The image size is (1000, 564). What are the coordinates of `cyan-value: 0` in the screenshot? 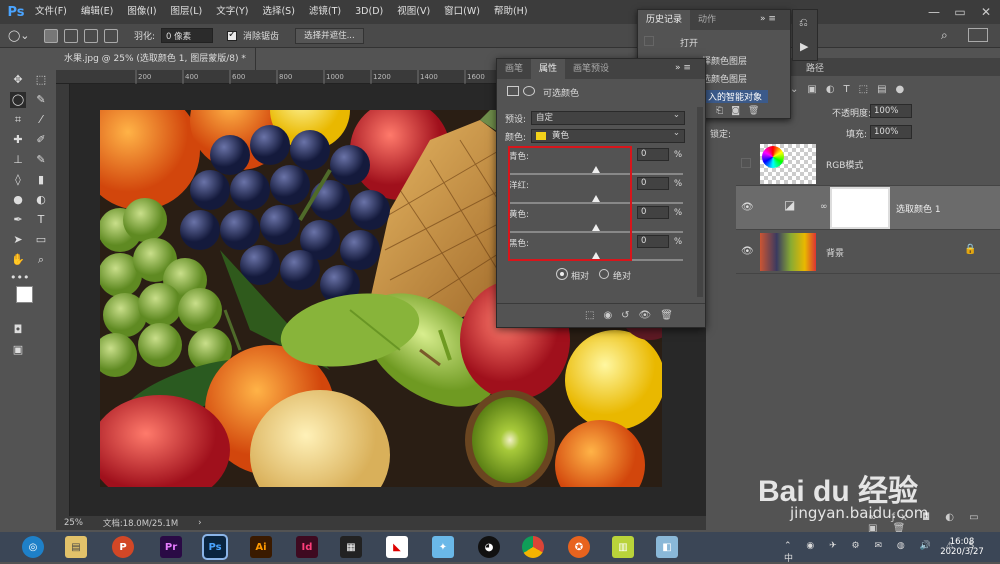 It's located at (653, 154).